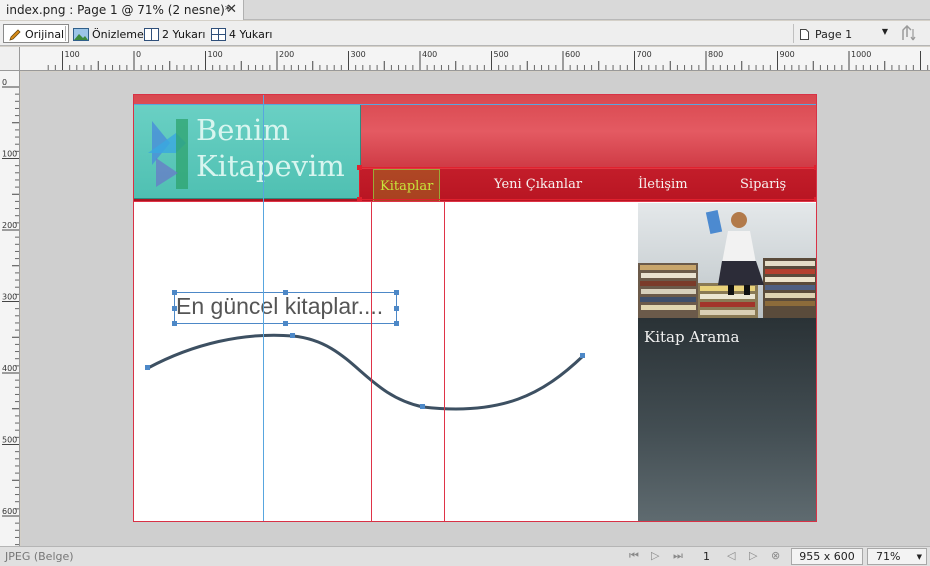 The image size is (930, 566). What do you see at coordinates (888, 556) in the screenshot?
I see `zoom-value: 71%` at bounding box center [888, 556].